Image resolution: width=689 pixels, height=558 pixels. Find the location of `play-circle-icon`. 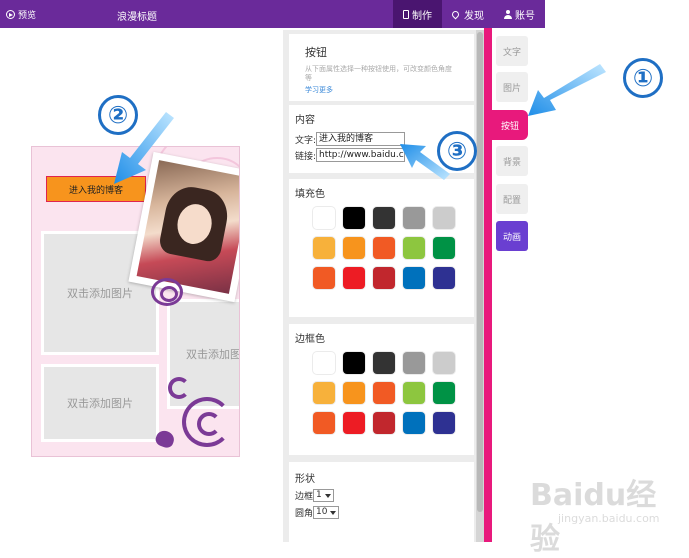

play-circle-icon is located at coordinates (10, 14).